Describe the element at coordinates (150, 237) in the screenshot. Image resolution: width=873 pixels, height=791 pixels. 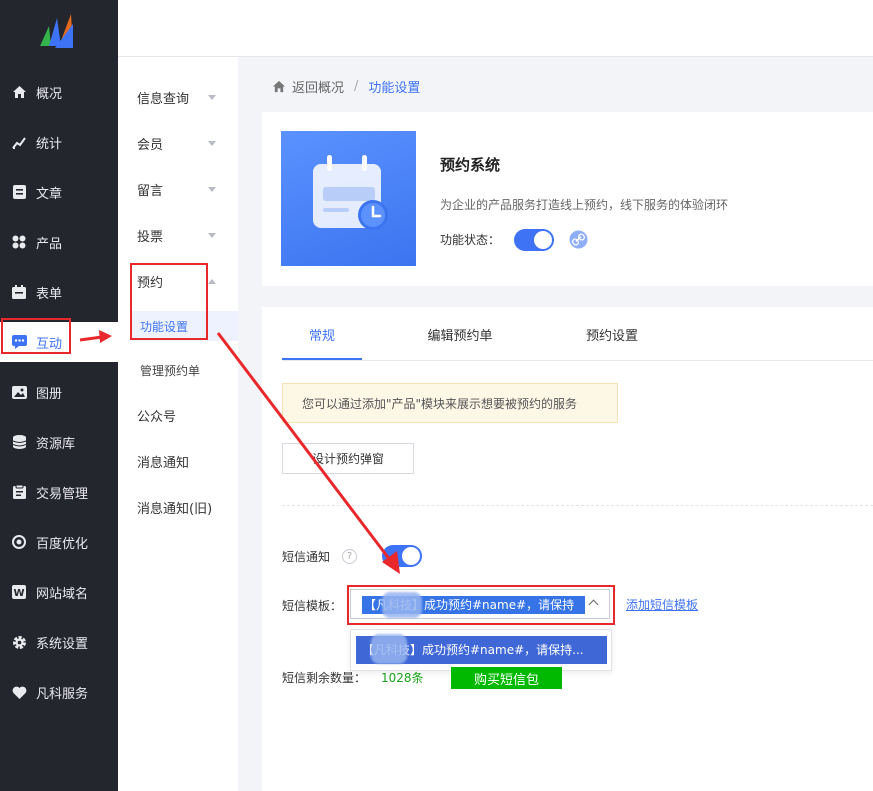
I see `submenu-item-label: 投票` at that location.